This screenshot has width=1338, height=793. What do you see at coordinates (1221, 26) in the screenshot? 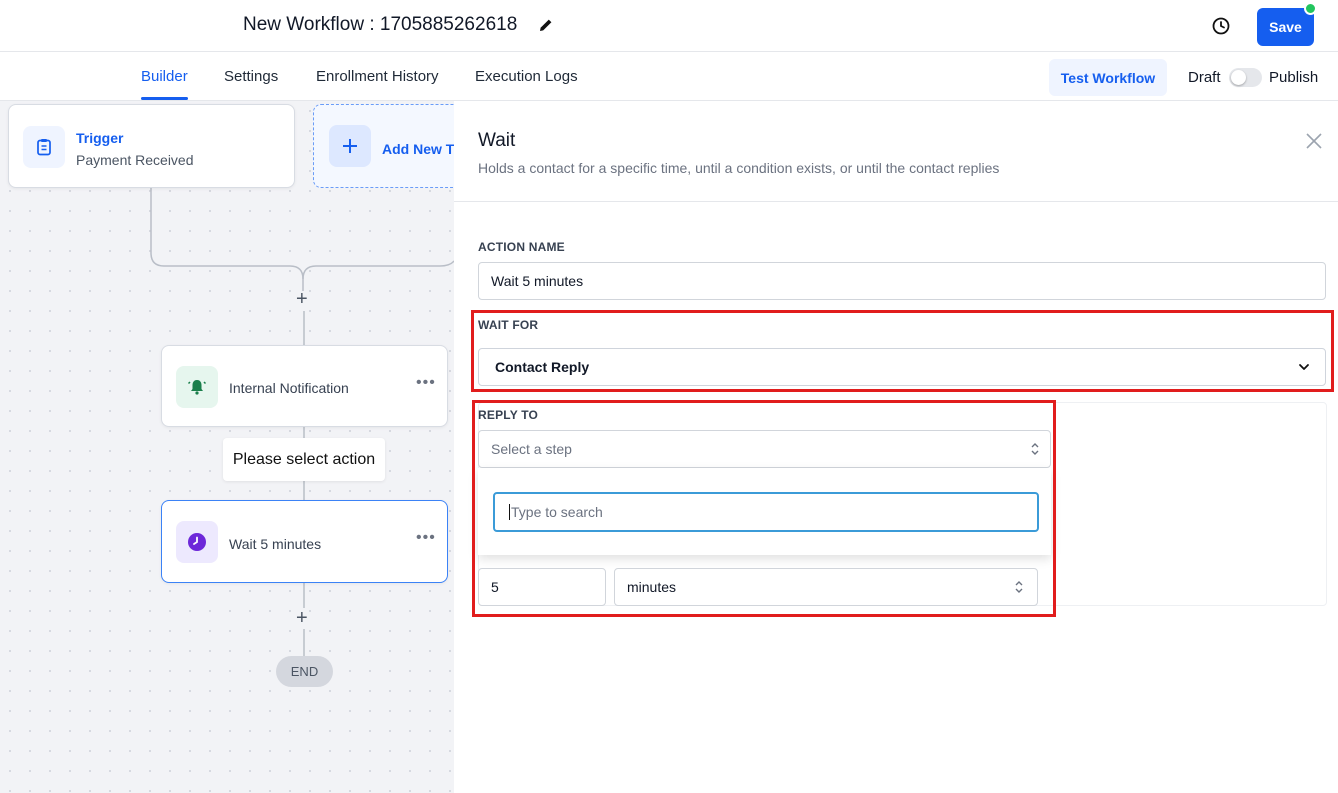
I see `history-clock-icon` at bounding box center [1221, 26].